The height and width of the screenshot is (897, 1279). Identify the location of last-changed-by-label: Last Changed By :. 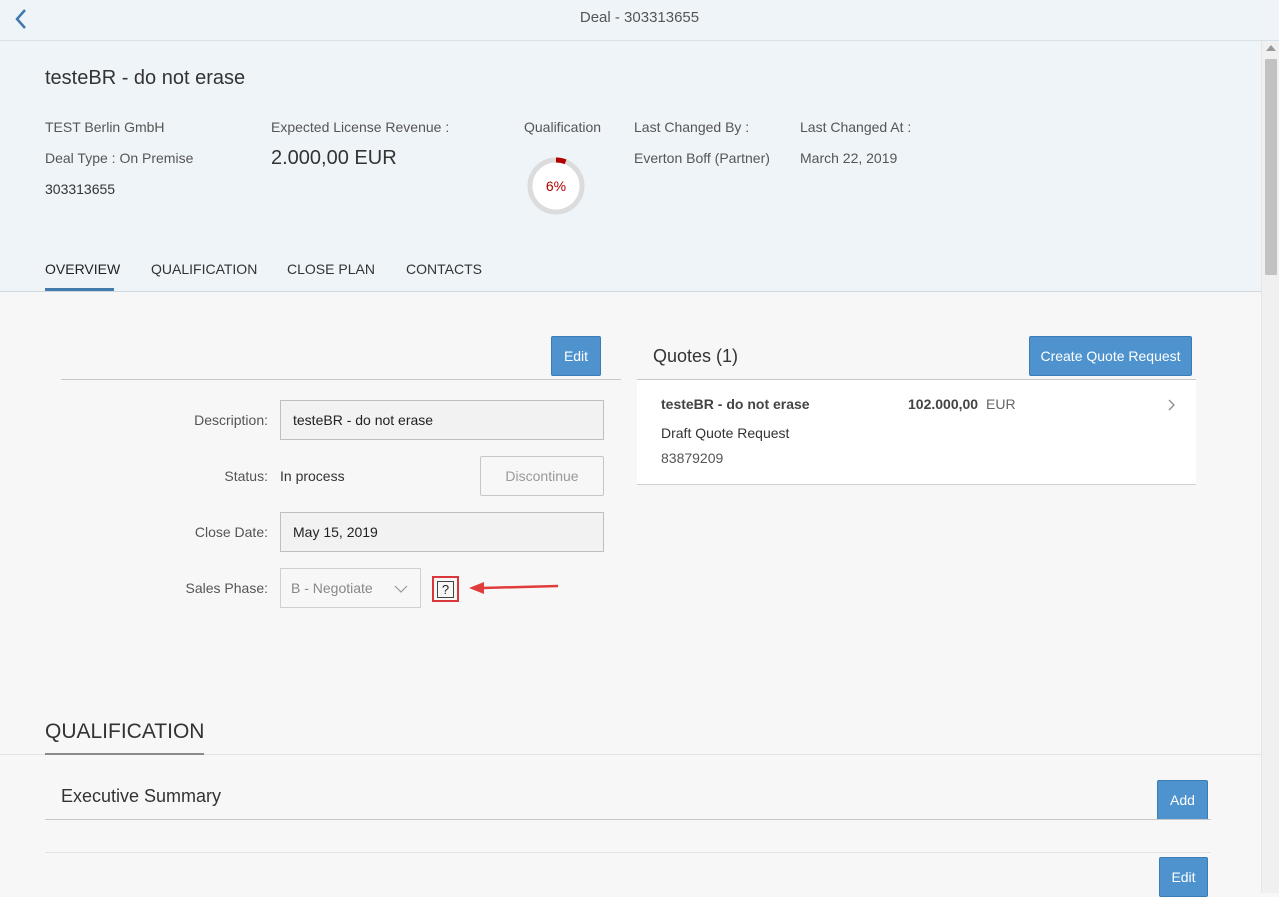
(692, 127).